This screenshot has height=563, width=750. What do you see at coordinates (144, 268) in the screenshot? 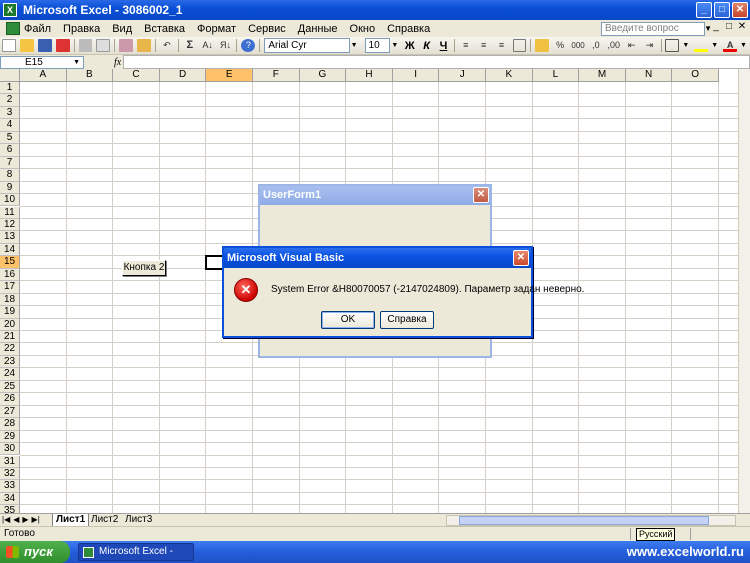
I see `form-button-kнопка-2: Кнопка 2` at bounding box center [144, 268].